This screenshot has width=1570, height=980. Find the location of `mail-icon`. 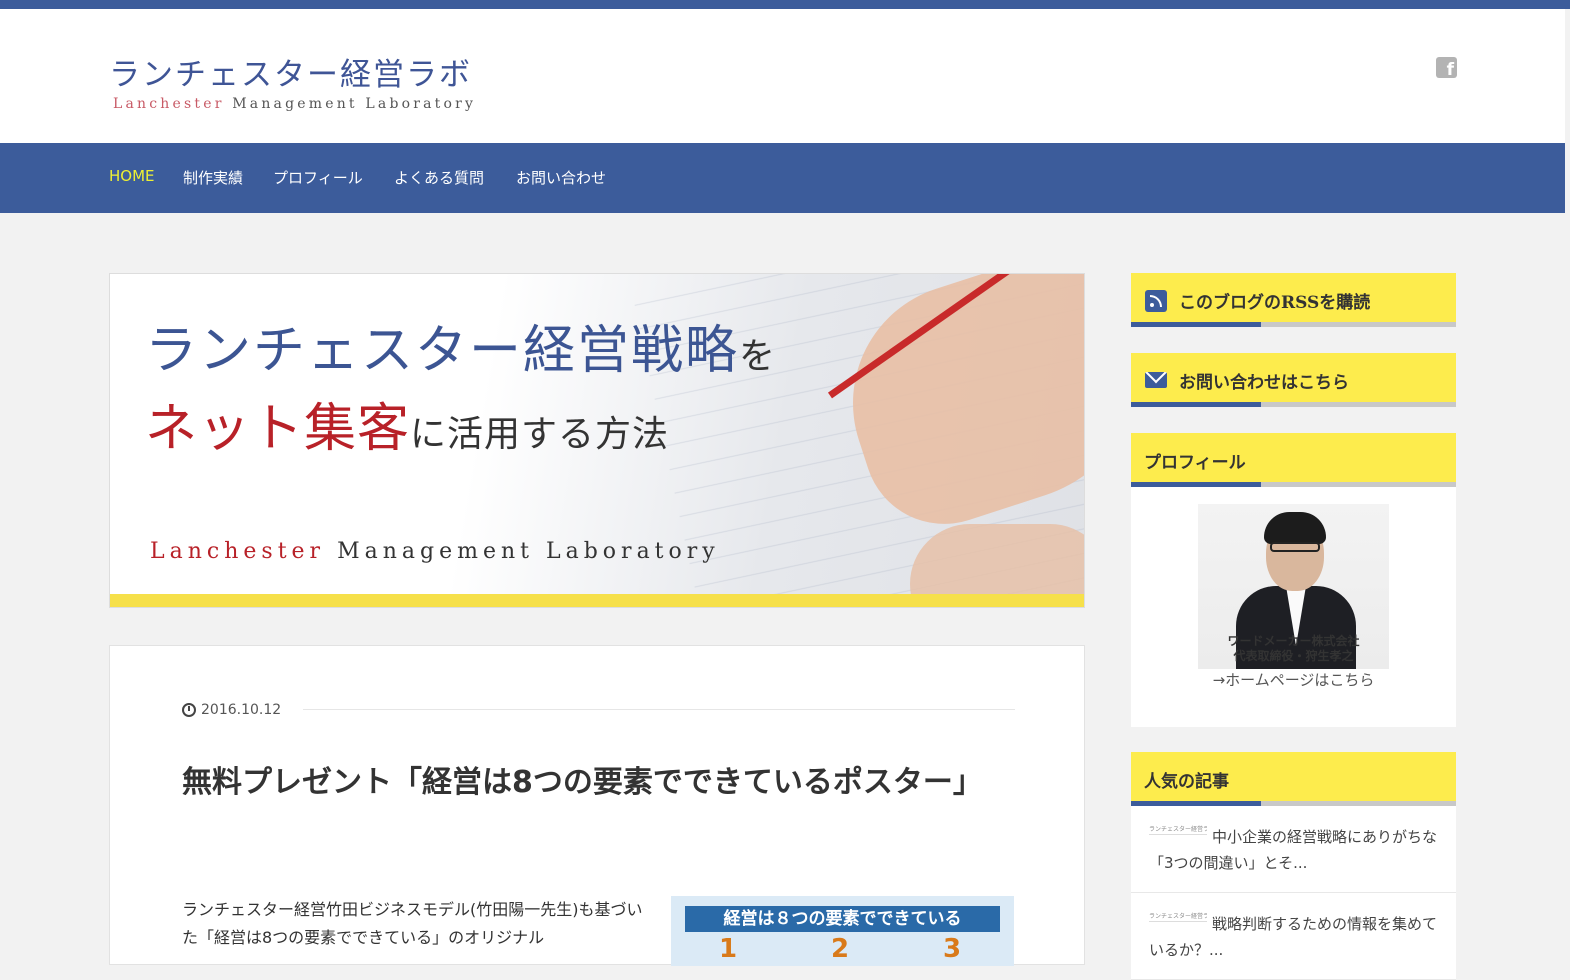

mail-icon is located at coordinates (1156, 380).